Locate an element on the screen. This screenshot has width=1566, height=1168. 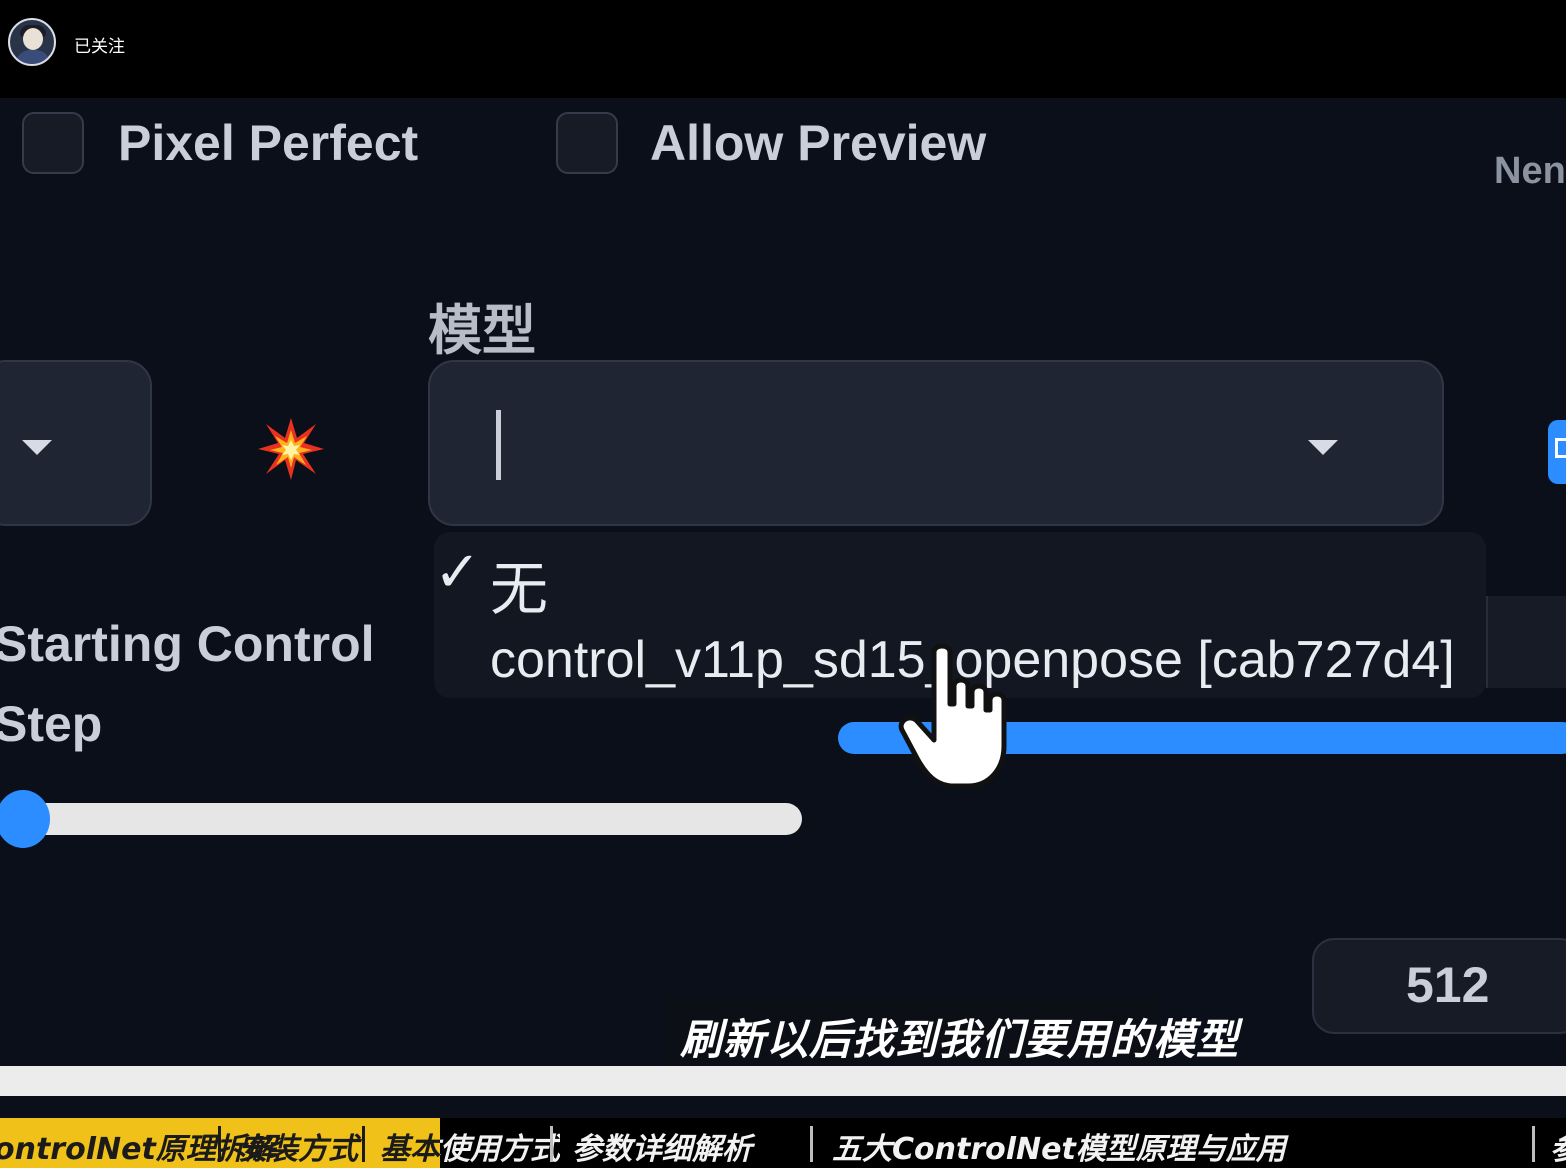
run-preprocessor-icon is located at coordinates (291, 449).